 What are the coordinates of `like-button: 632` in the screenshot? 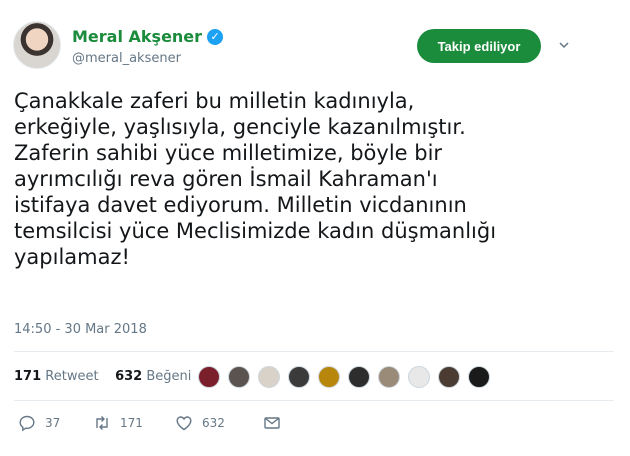 It's located at (219, 423).